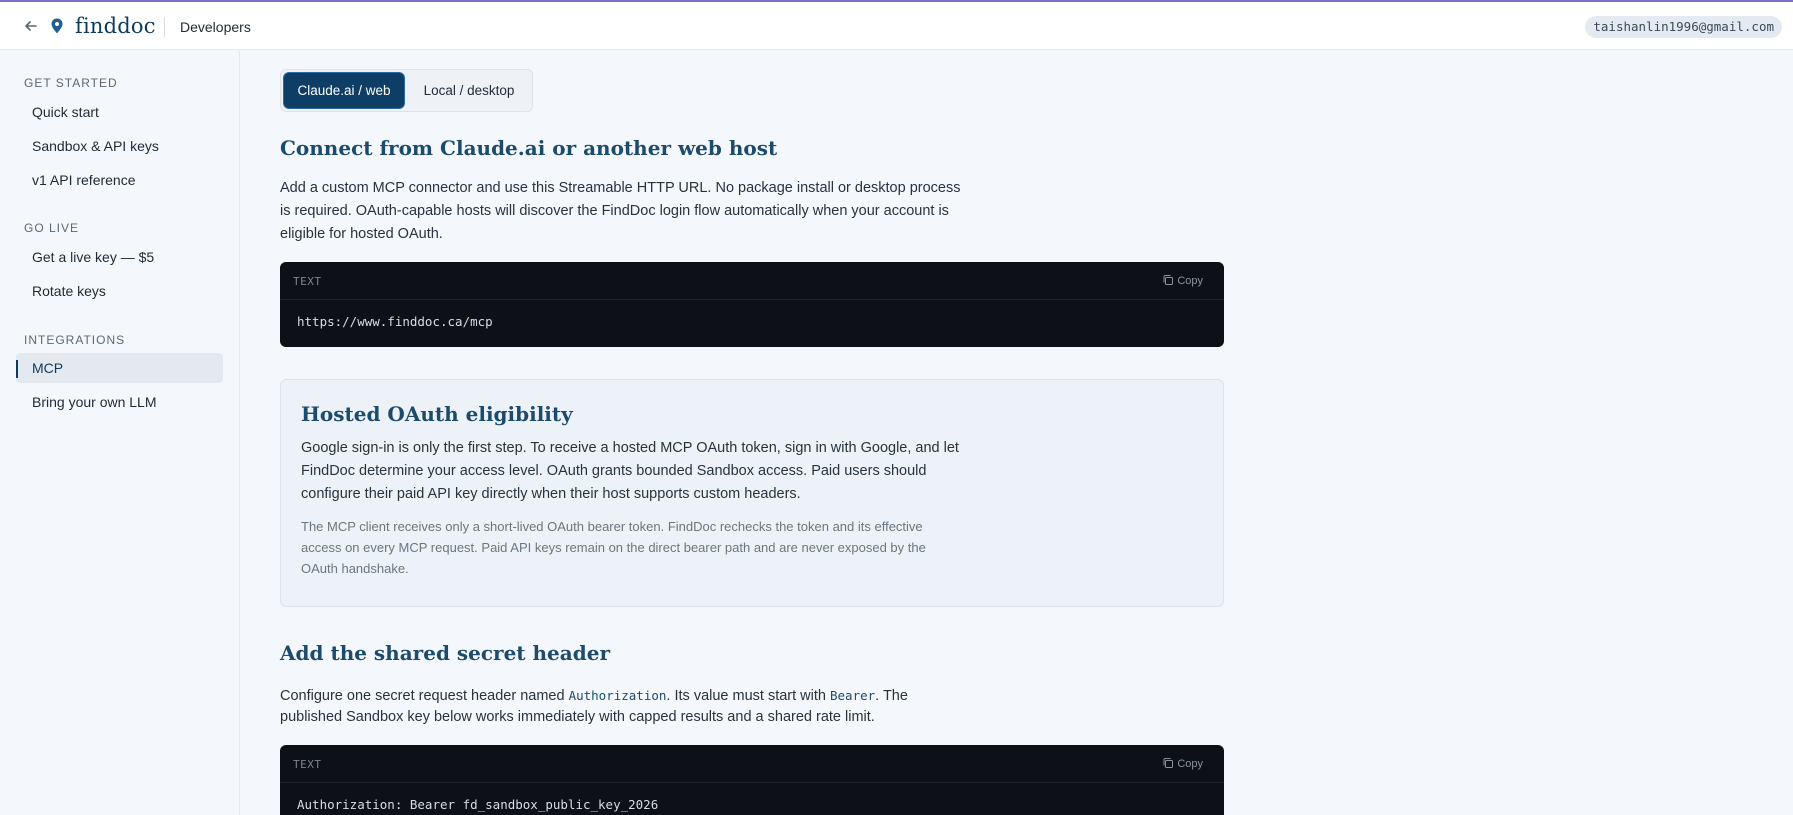  Describe the element at coordinates (355, 568) in the screenshot. I see `callout-note-line-3: OAuth handshake.` at that location.